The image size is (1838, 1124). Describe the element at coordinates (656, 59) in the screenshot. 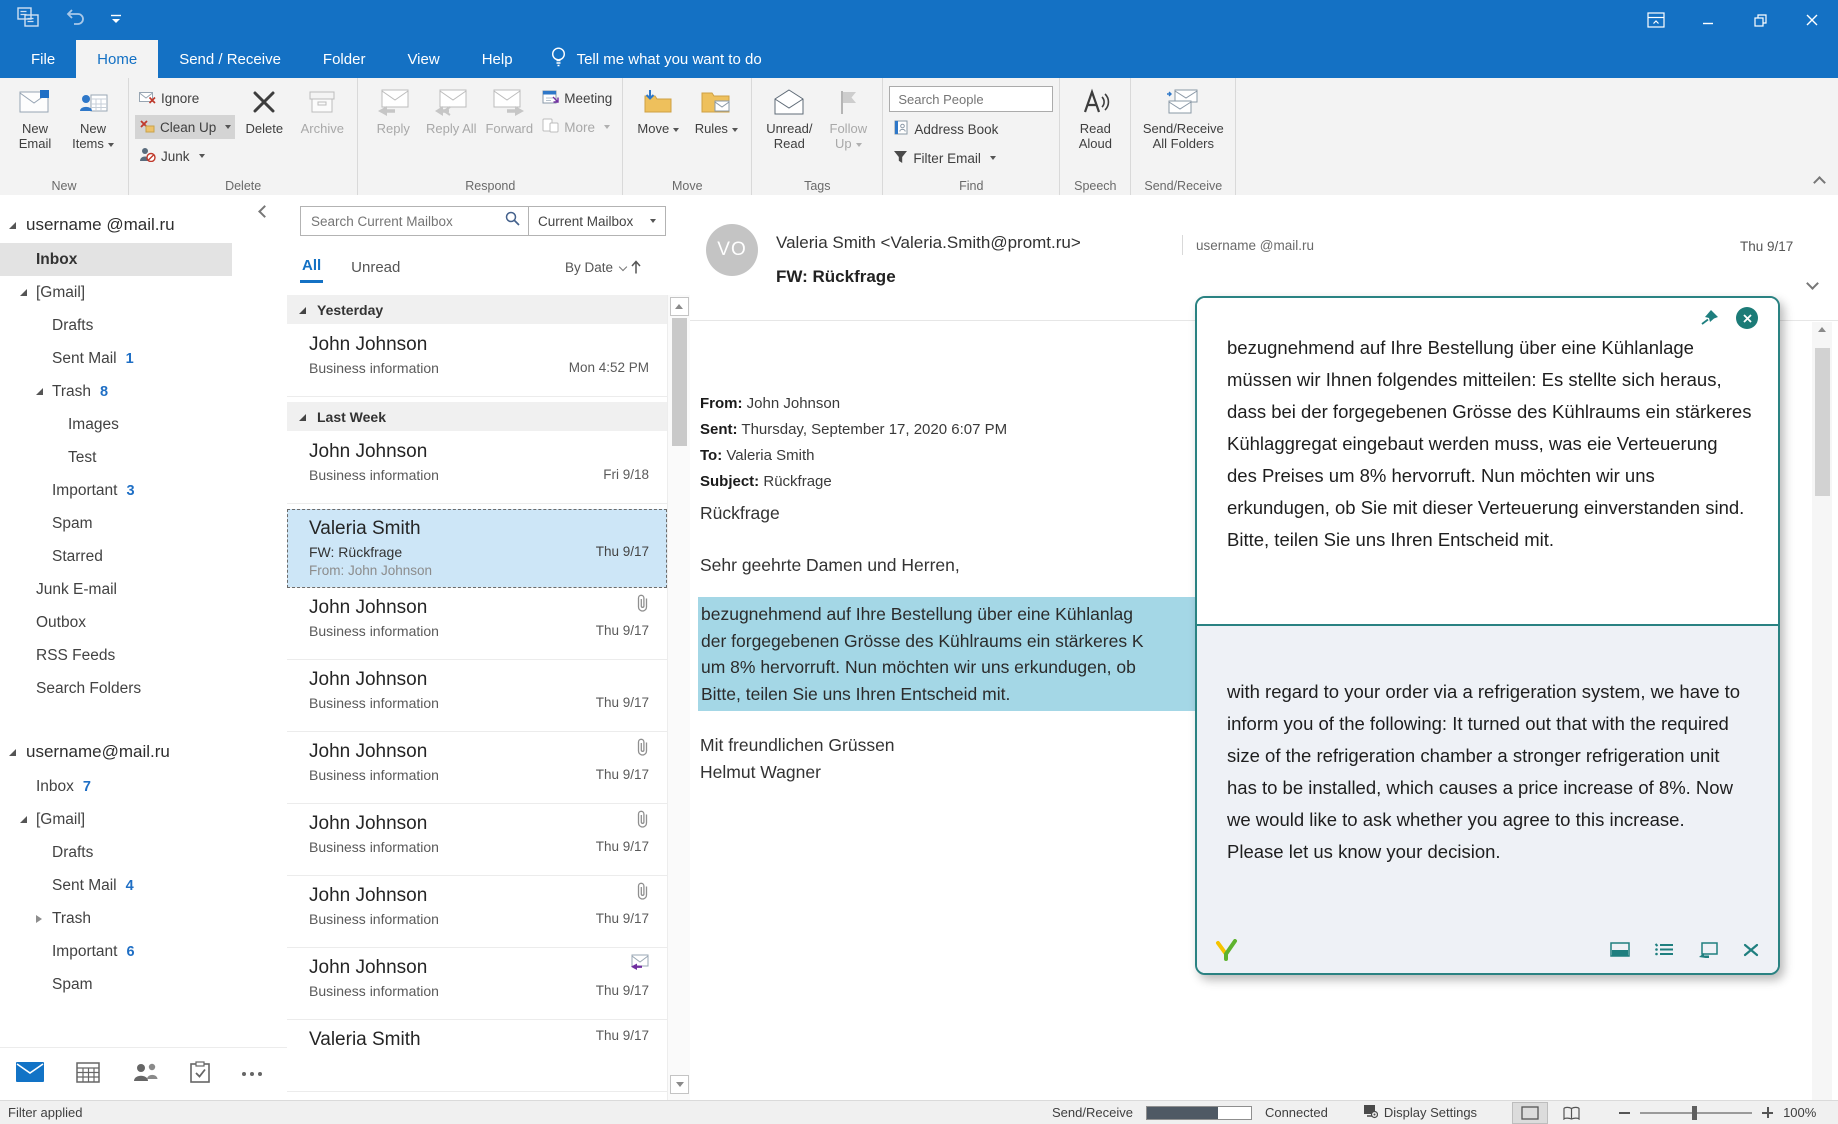

I see `tell-me-box: Tell me what you want to do` at that location.